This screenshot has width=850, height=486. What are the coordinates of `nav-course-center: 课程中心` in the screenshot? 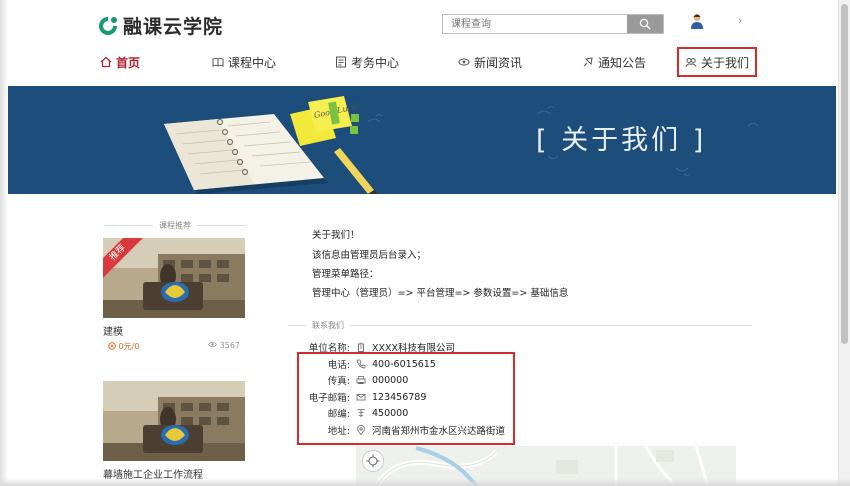 It's located at (244, 62).